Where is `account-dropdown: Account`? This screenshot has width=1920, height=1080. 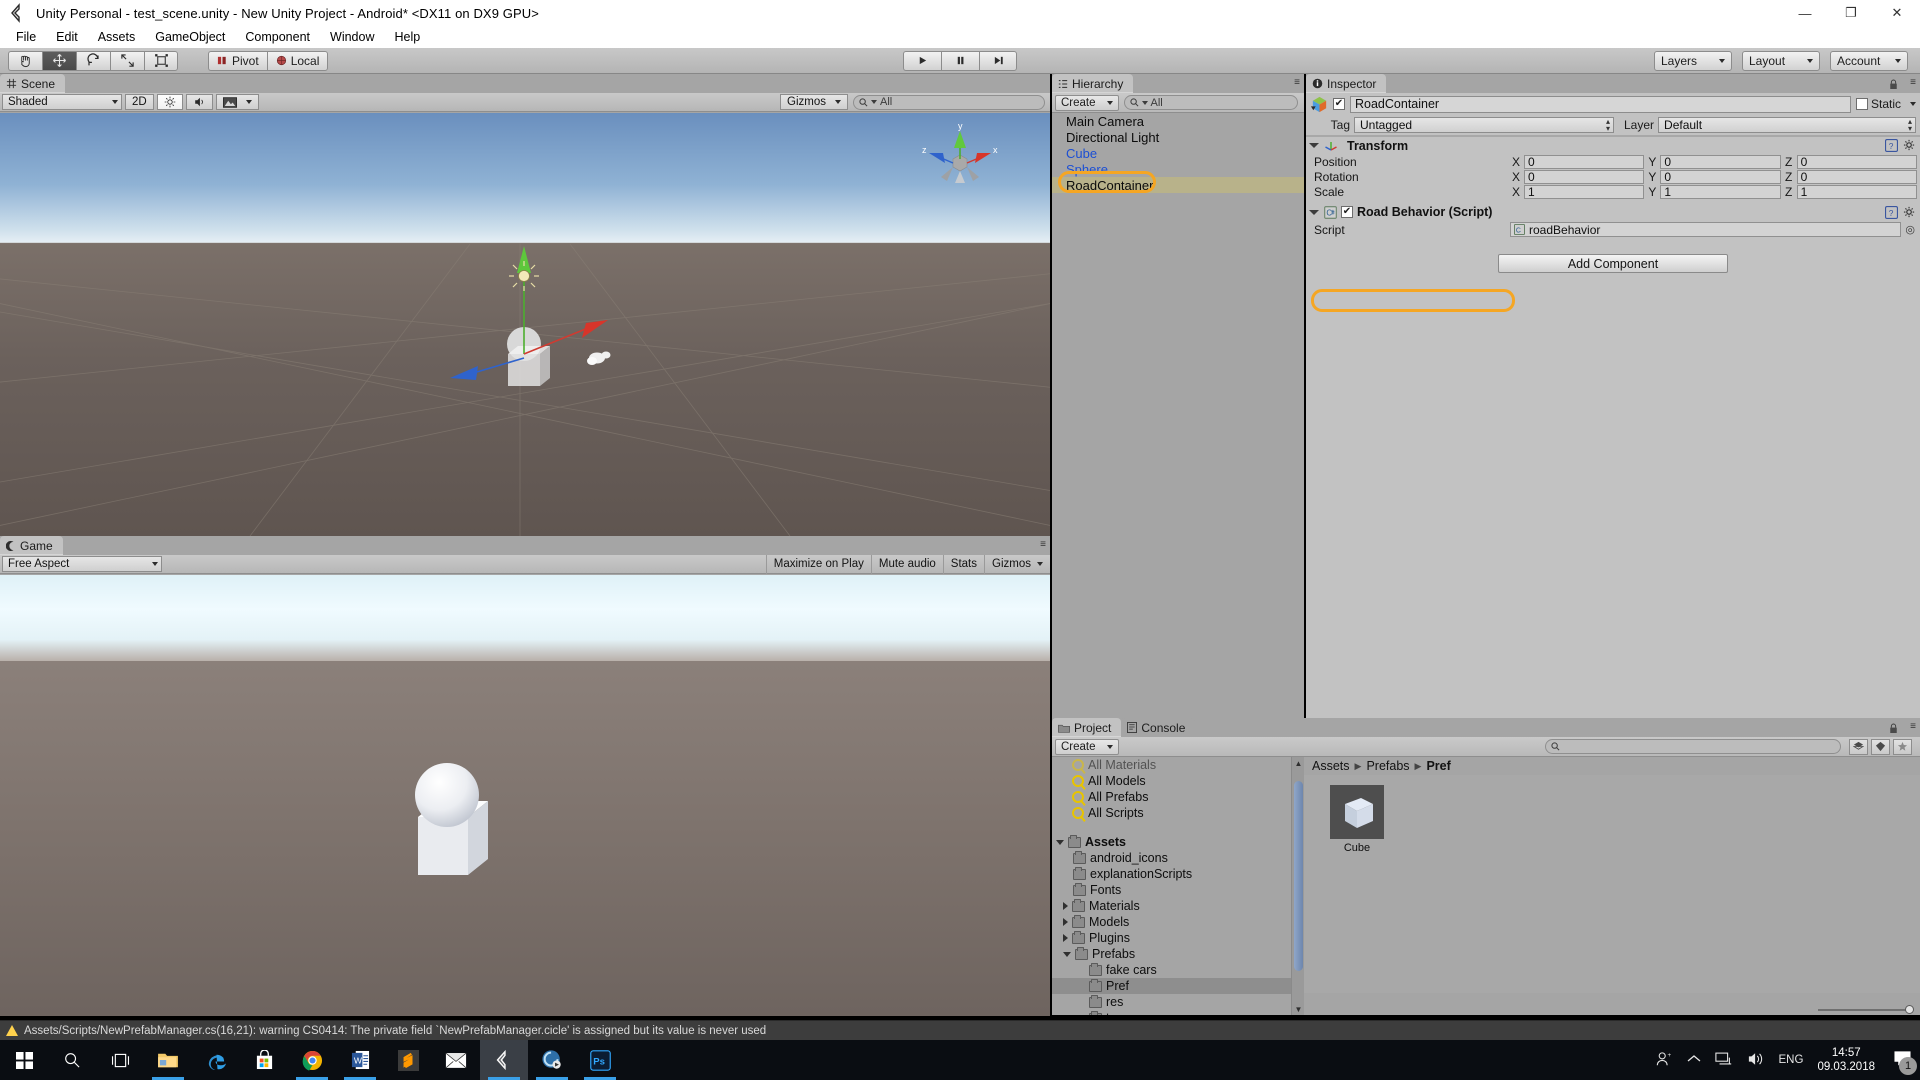 account-dropdown: Account is located at coordinates (1869, 60).